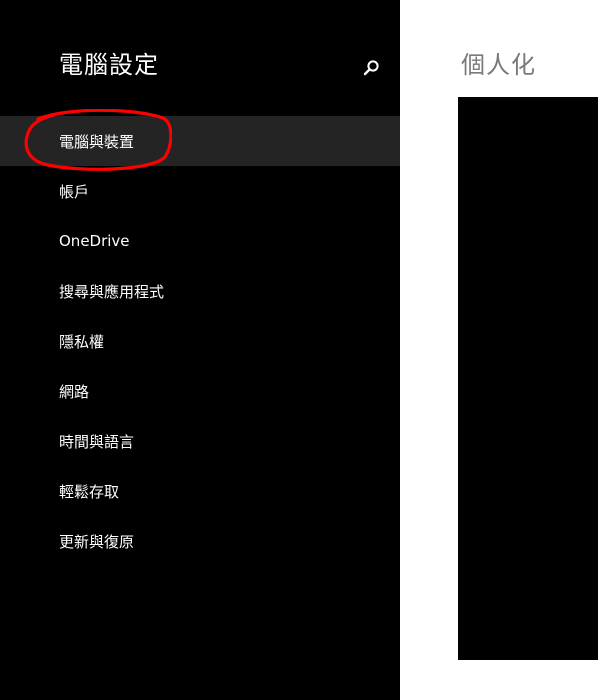  Describe the element at coordinates (74, 391) in the screenshot. I see `sidebar-item-label: 網路` at that location.